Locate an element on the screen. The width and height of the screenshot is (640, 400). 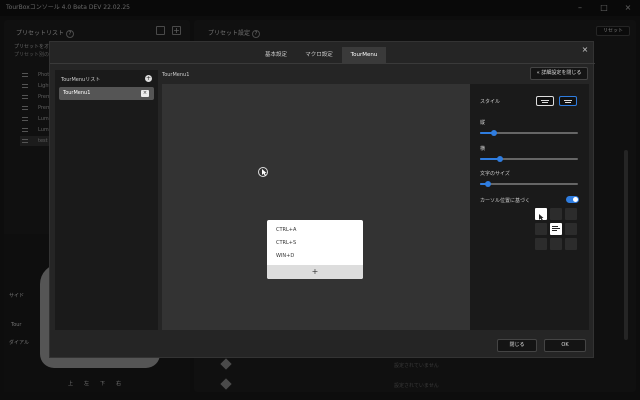
font-size-slider-knob is located at coordinates (488, 184).